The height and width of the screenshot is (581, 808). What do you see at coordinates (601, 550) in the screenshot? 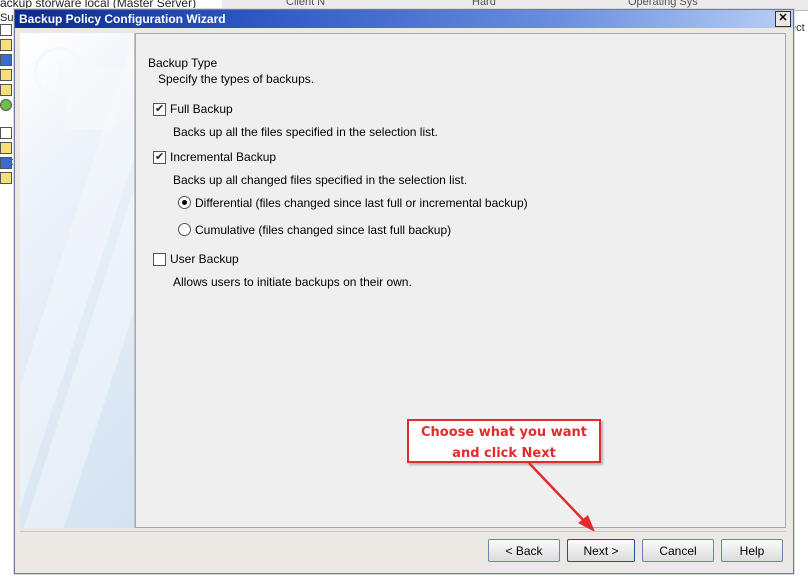
I see `next-button: Next >` at bounding box center [601, 550].